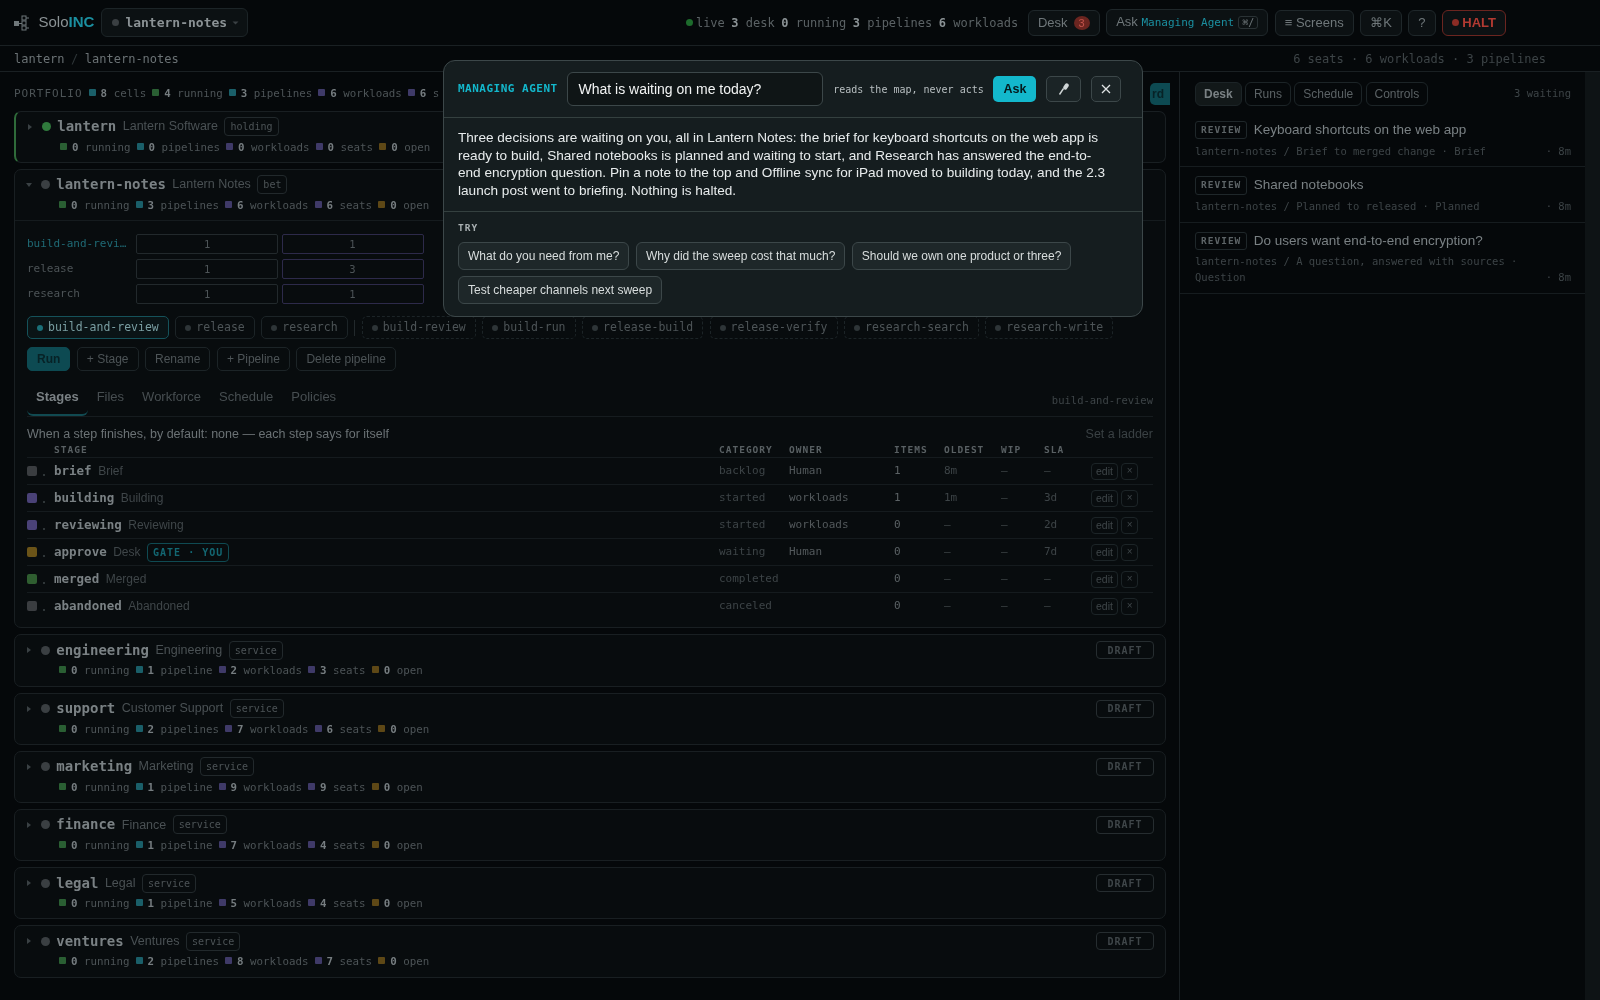 Image resolution: width=1600 pixels, height=1000 pixels. Describe the element at coordinates (1328, 94) in the screenshot. I see `panel-tab: Schedule` at that location.